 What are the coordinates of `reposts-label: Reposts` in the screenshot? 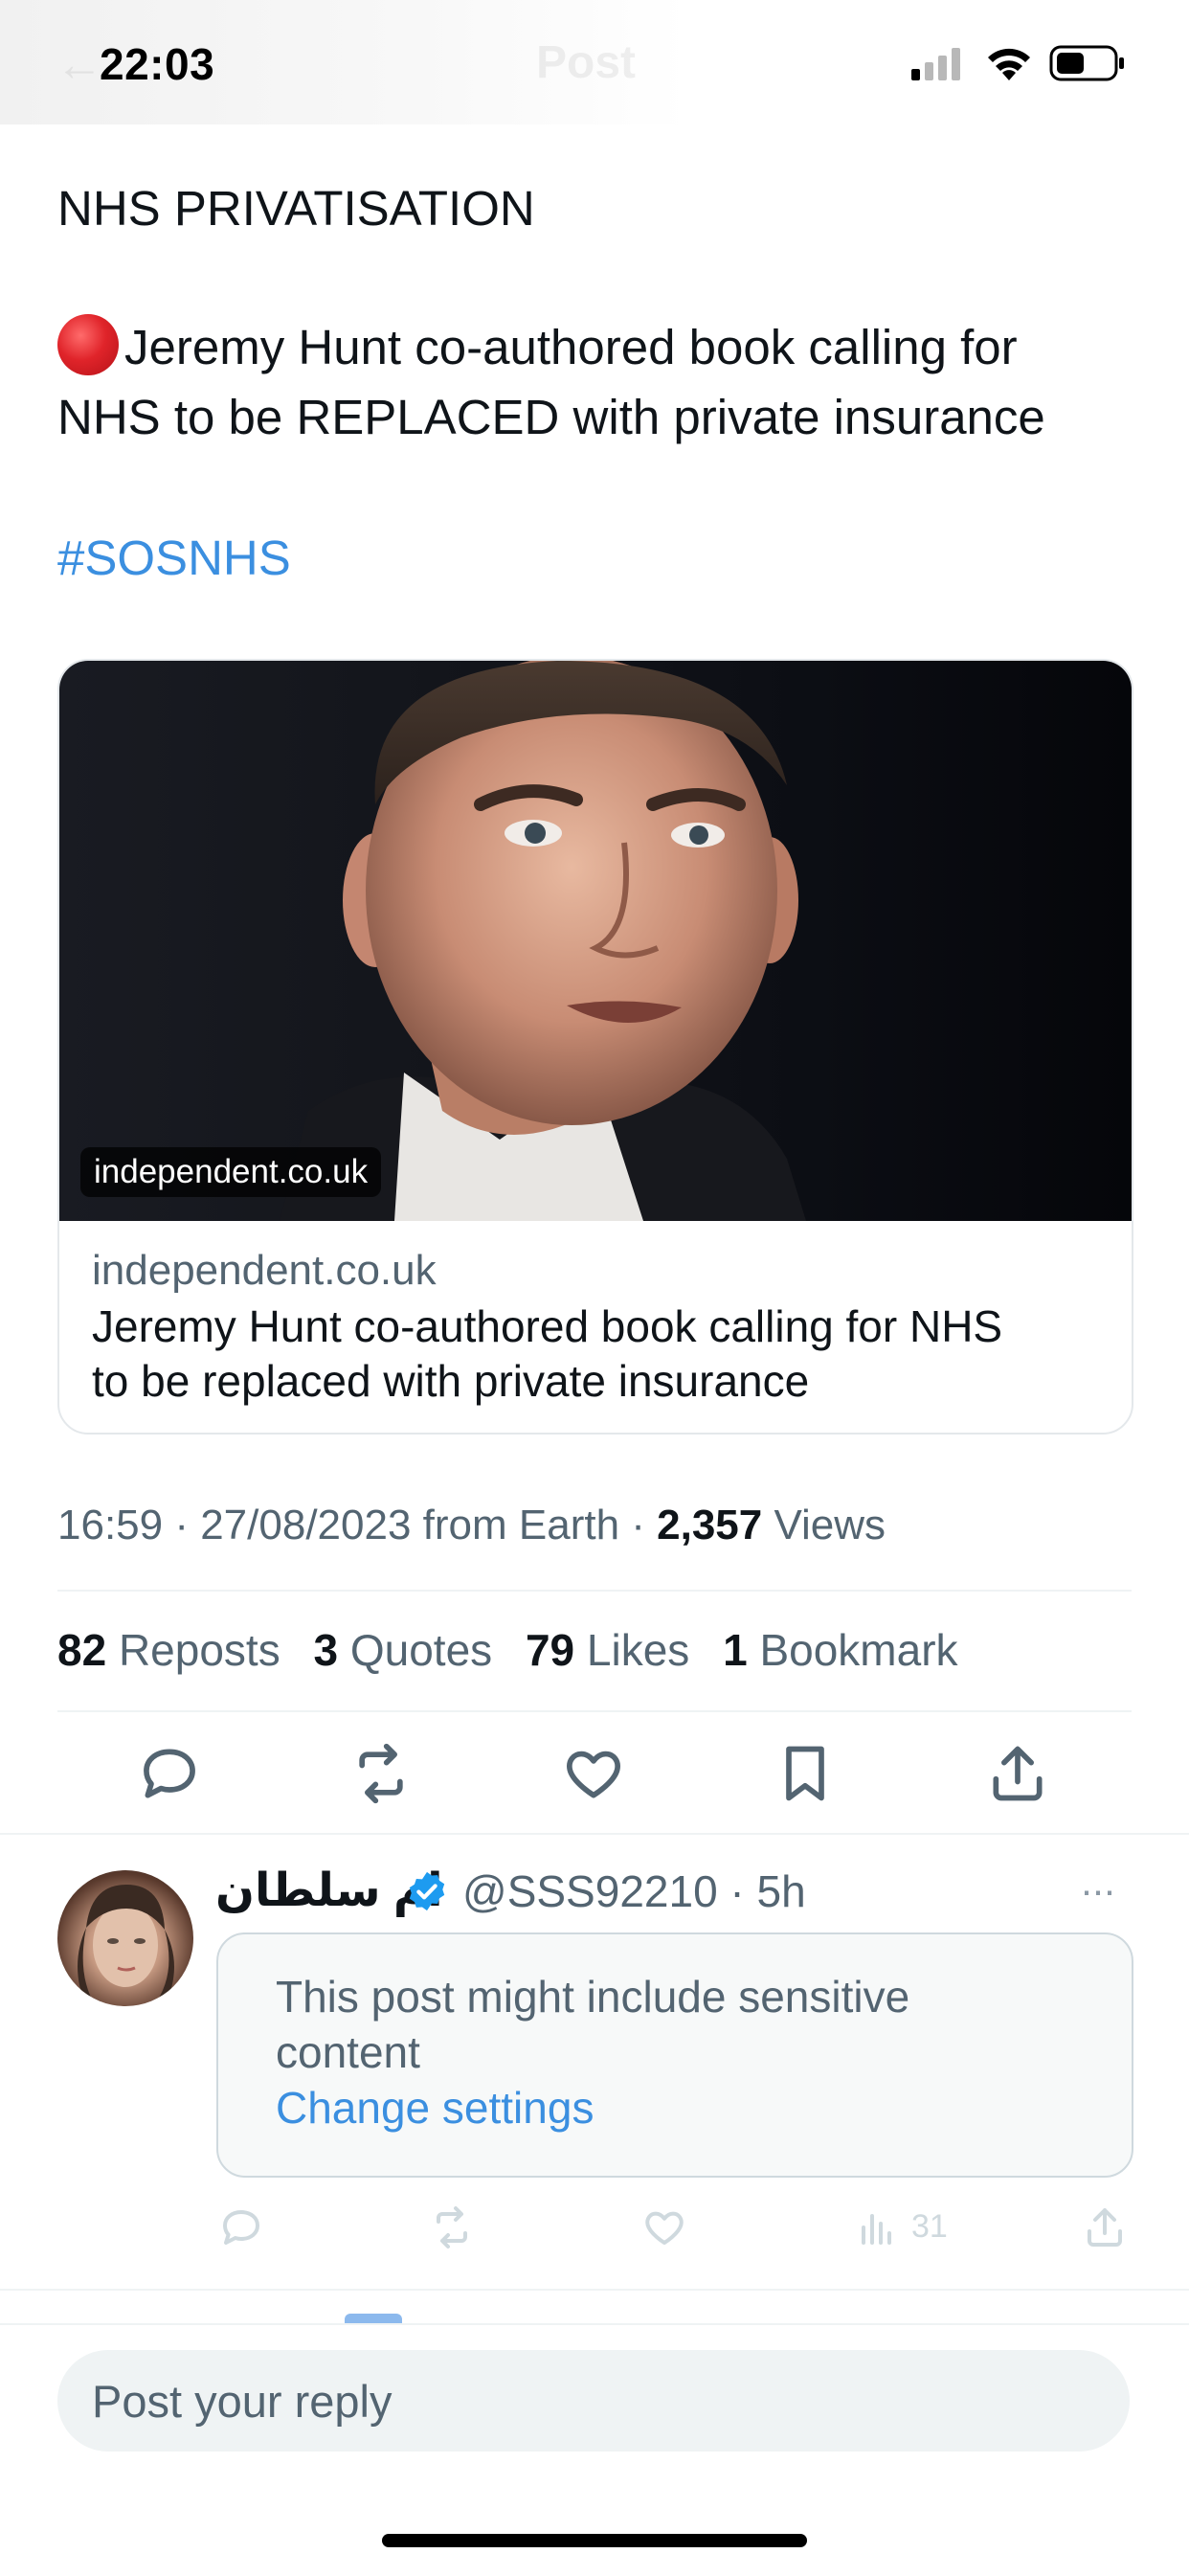 It's located at (199, 1650).